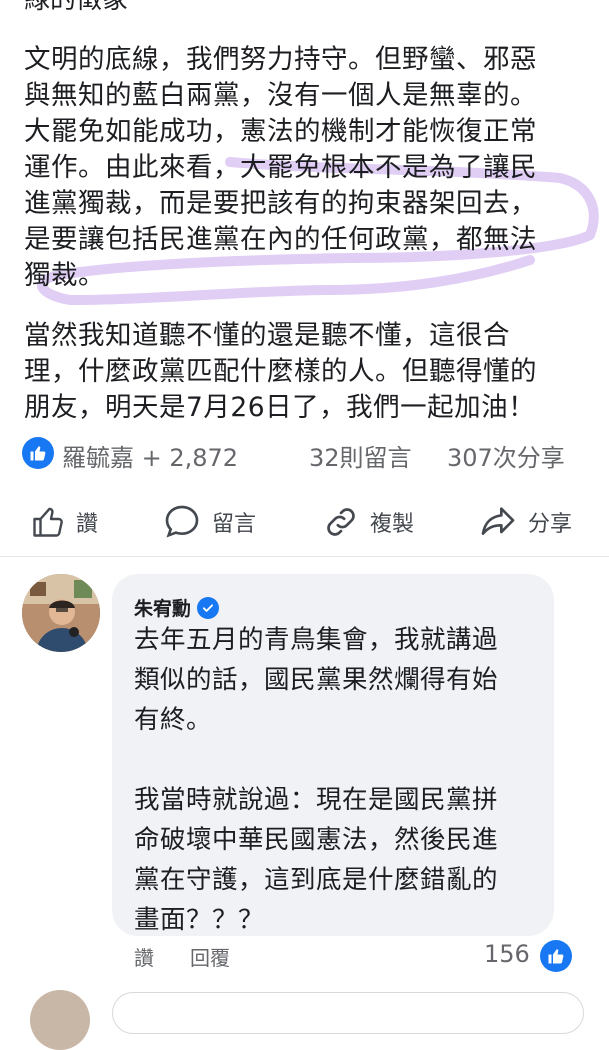 This screenshot has width=609, height=1050. I want to click on comment-like-button: 讚, so click(144, 956).